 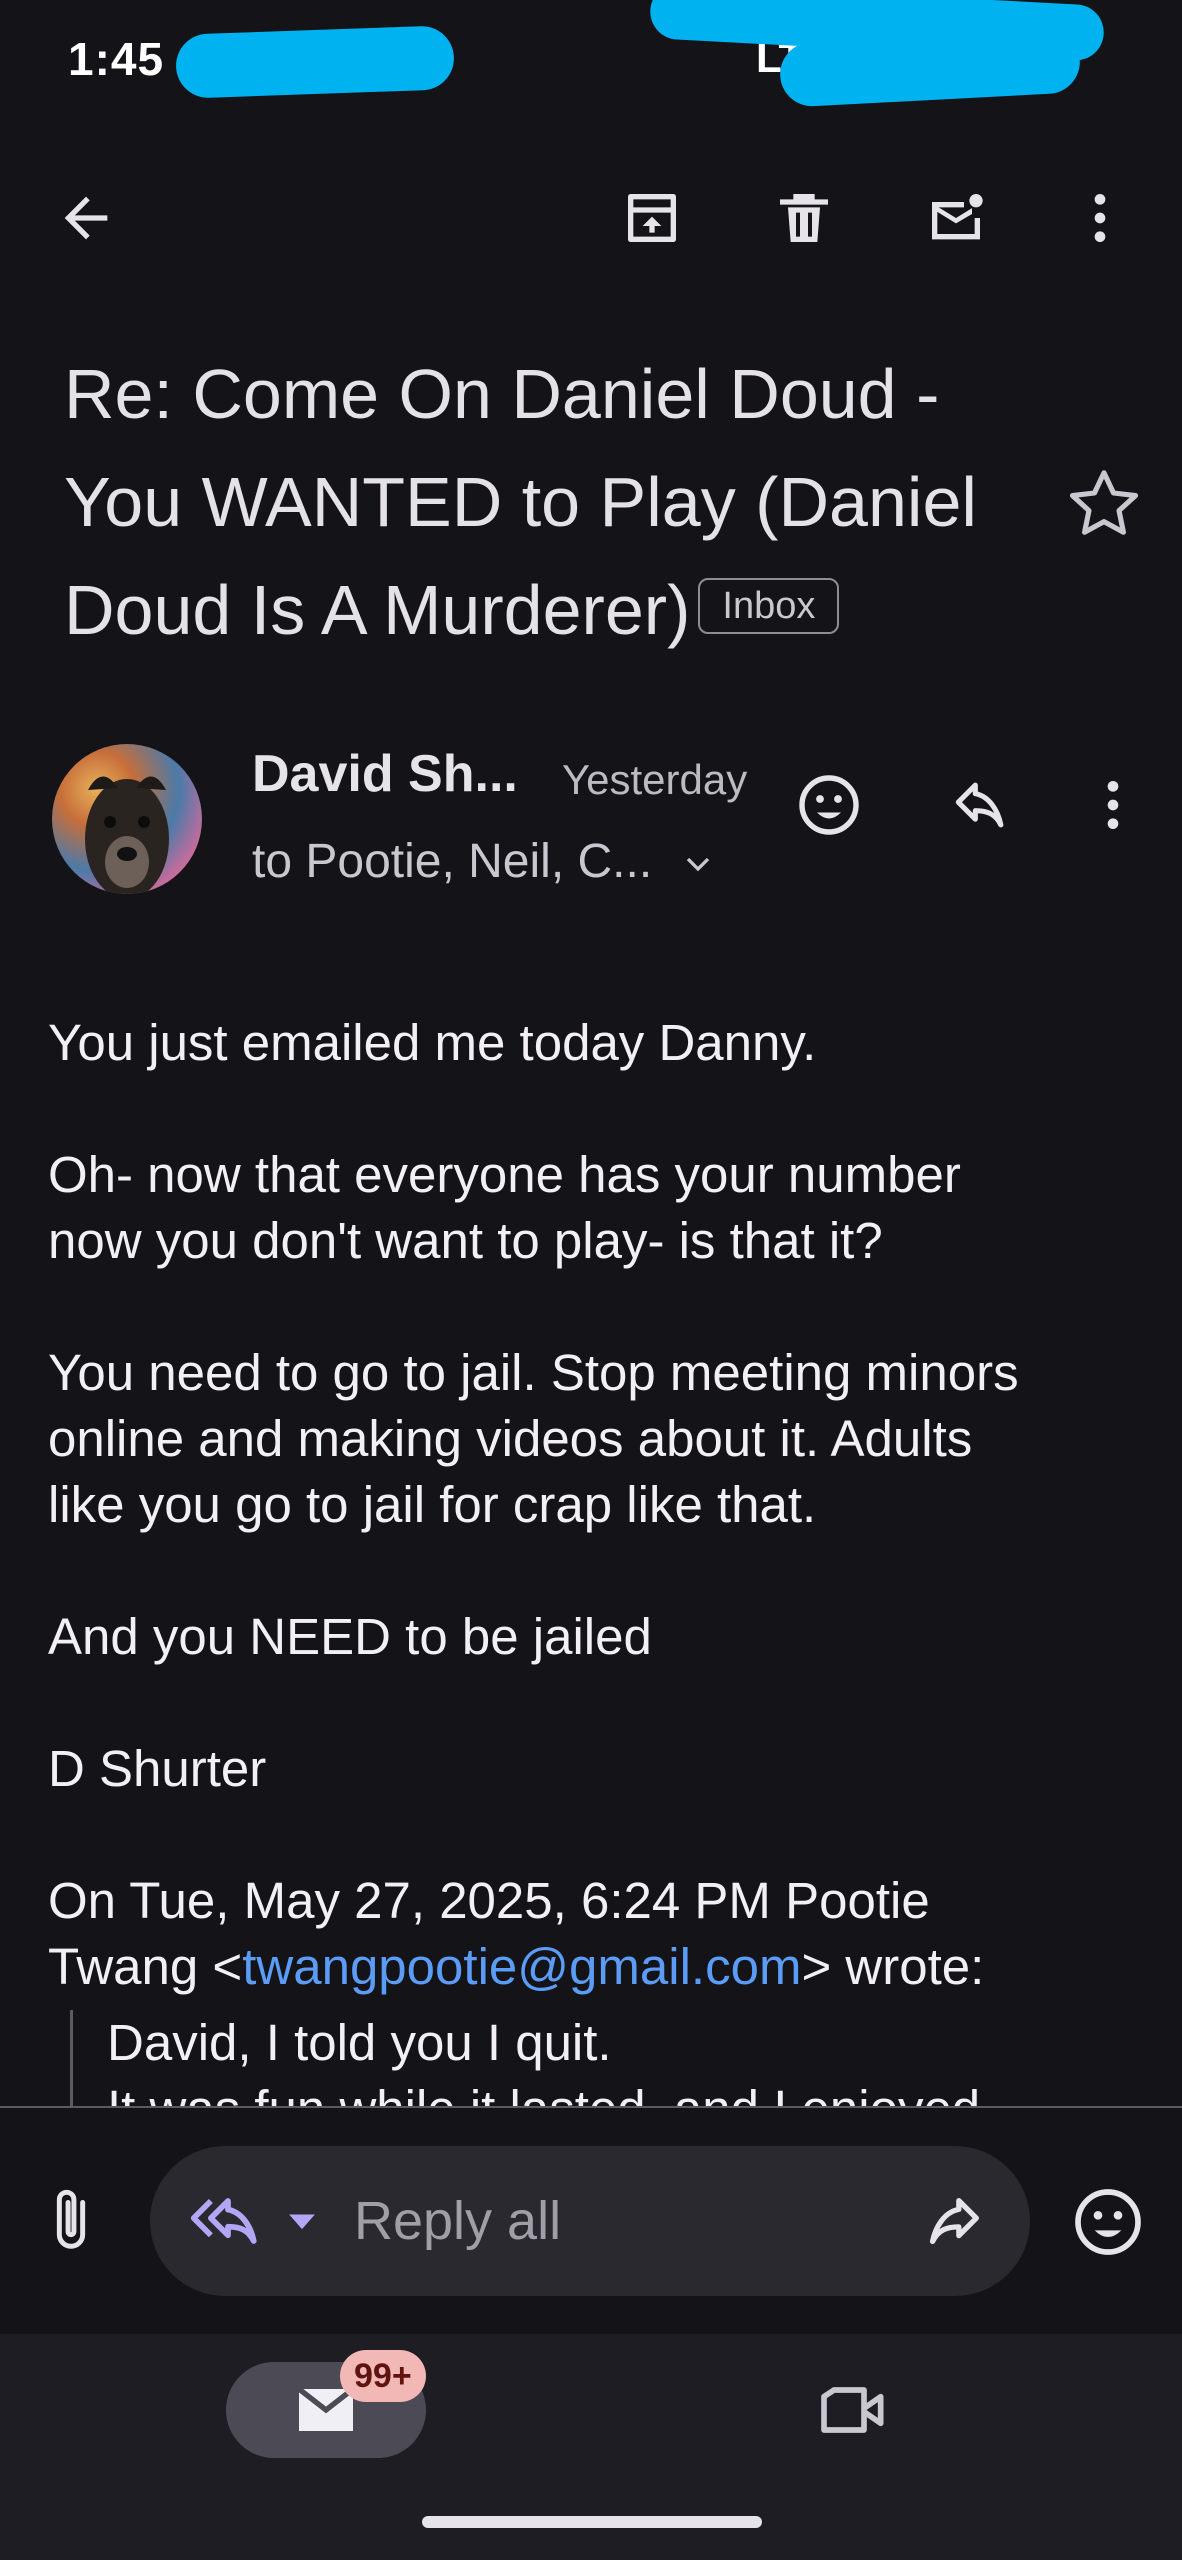 I want to click on avatar-dog-photo, so click(x=127, y=835).